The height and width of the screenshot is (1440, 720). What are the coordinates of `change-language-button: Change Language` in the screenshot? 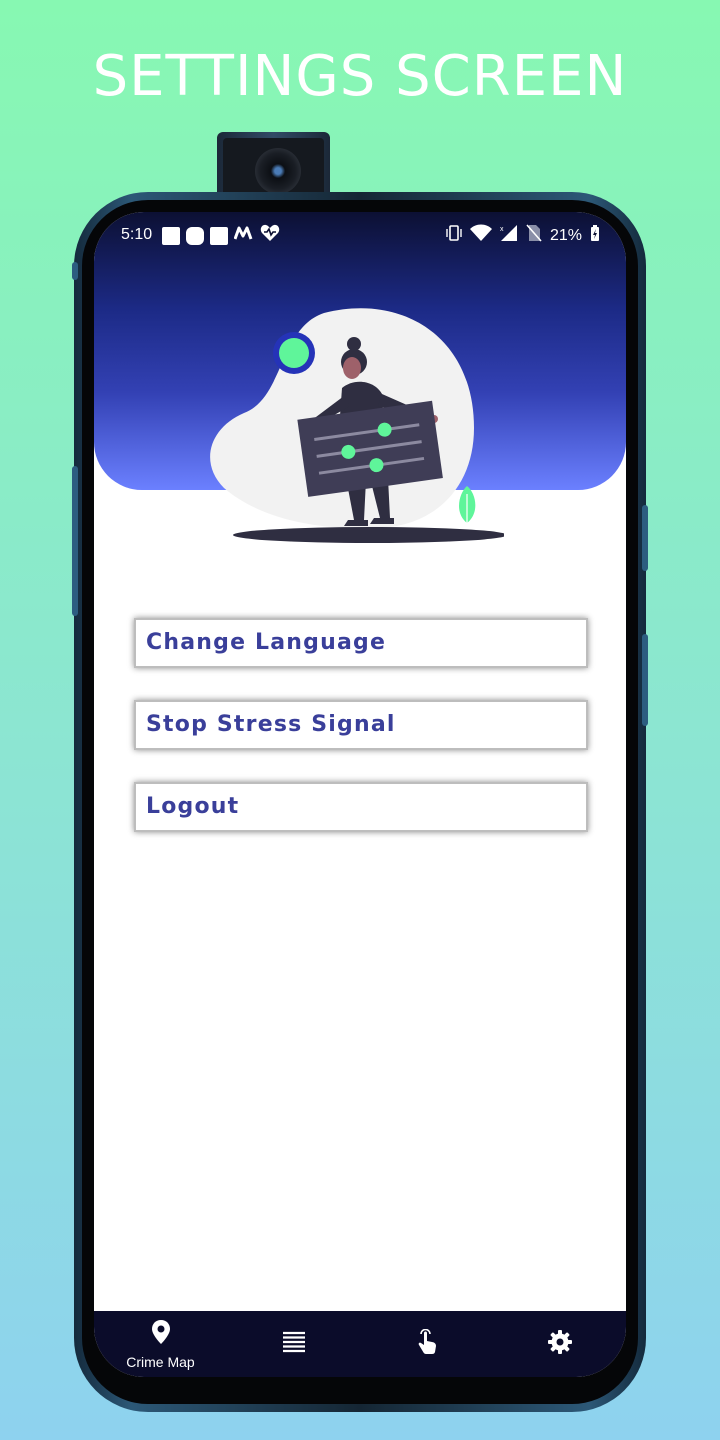 It's located at (361, 643).